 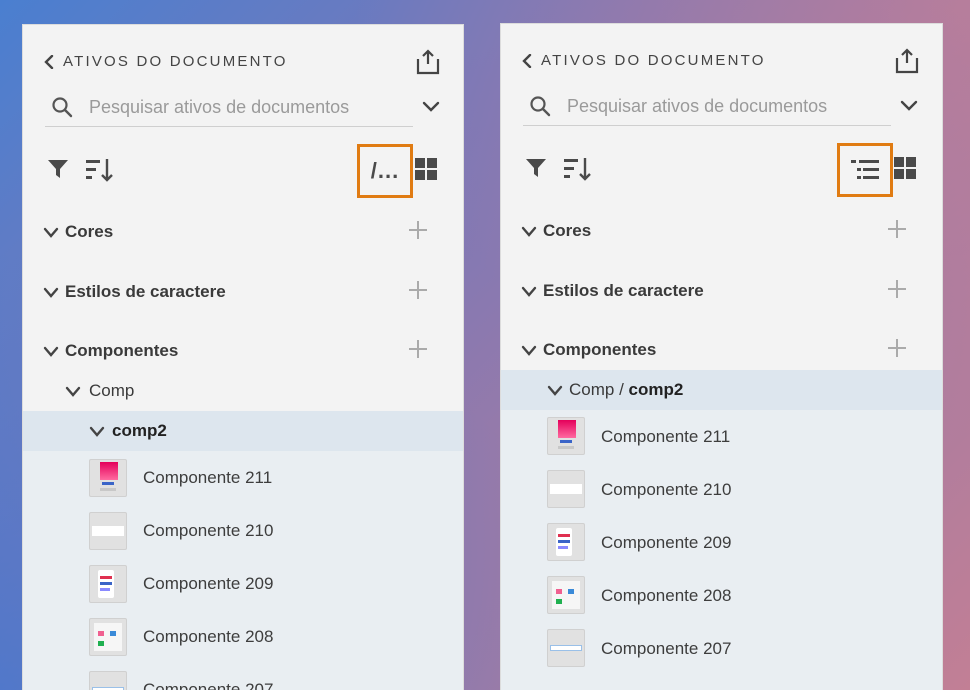 I want to click on tree-view-icon, so click(x=865, y=169).